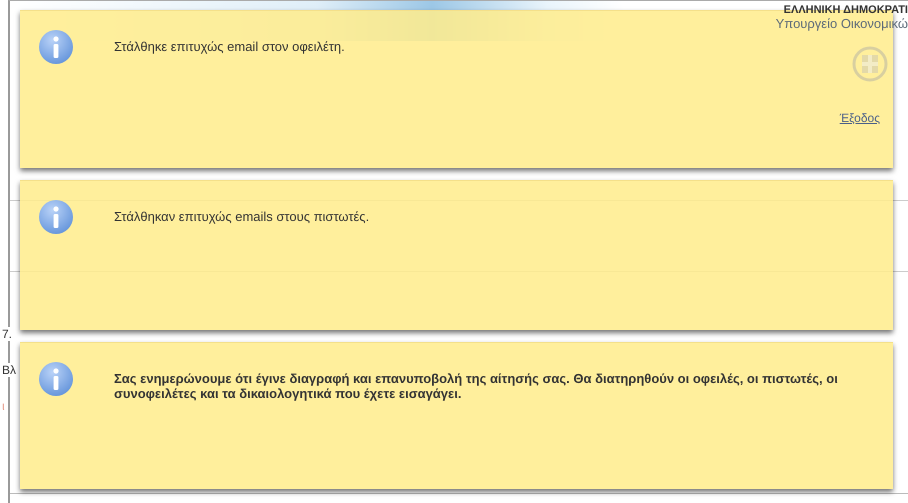  I want to click on notification-message: Σας ενημερώνουμε ότι έγινε διαγραφή και επανυποβολή της αίτησής σας. Θα διατηρηθούν οι οφειλές, οι πιστωτές, οι συνοφειλέτες και τα δικαιολογητικά που έχετε εισαγάγει., so click(476, 386).